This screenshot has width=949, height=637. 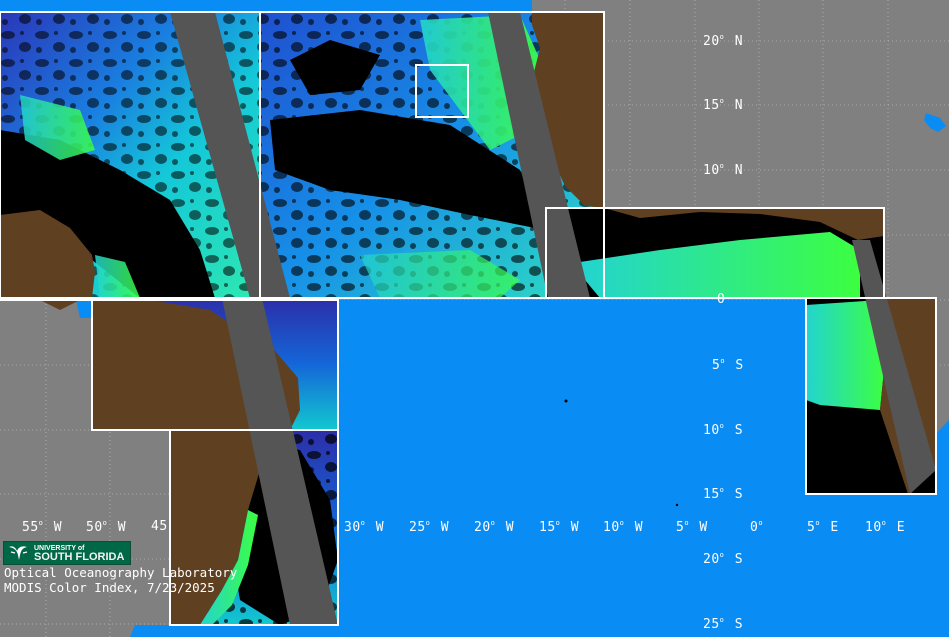 I want to click on lon-label-15w: 15o W, so click(x=559, y=527).